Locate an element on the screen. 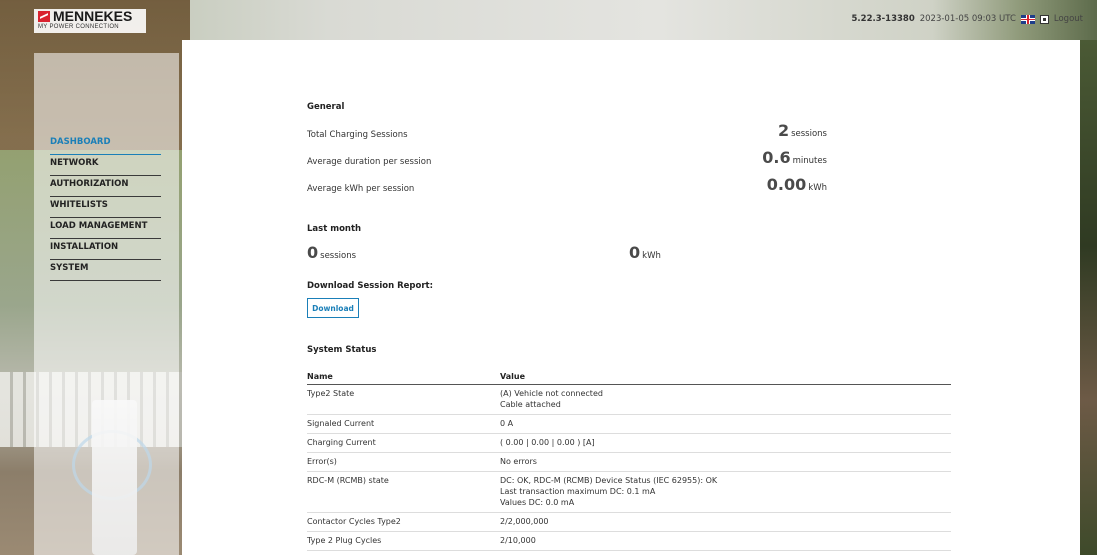 The width and height of the screenshot is (1097, 555). avg-kwh-stat: 0.00 kWh is located at coordinates (797, 184).